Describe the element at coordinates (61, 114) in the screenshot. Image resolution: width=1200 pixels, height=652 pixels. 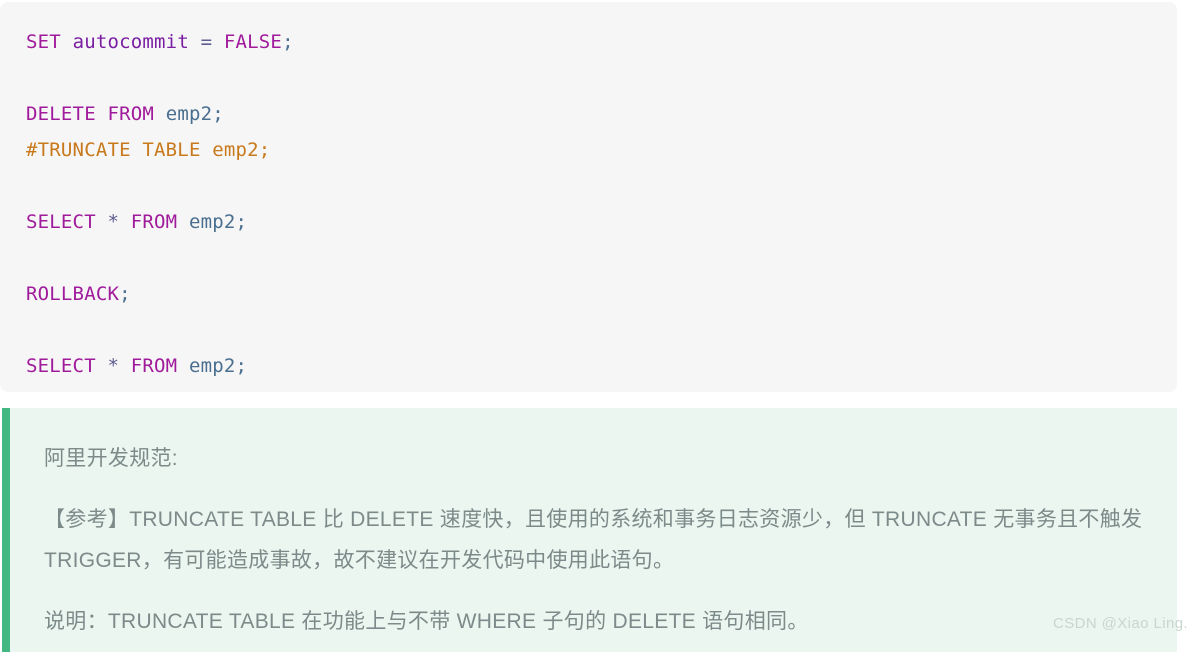
I see `code-token: DELETE` at that location.